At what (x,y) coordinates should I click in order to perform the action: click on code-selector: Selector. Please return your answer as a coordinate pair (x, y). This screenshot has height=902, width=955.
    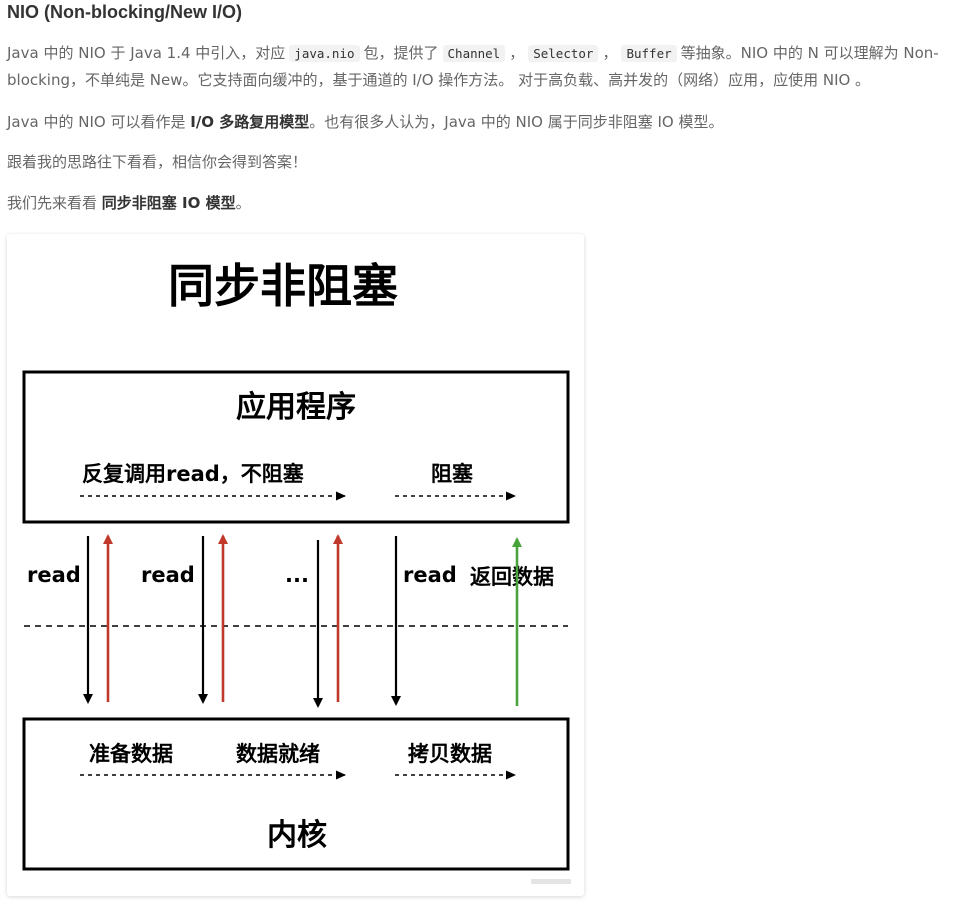
    Looking at the image, I should click on (563, 53).